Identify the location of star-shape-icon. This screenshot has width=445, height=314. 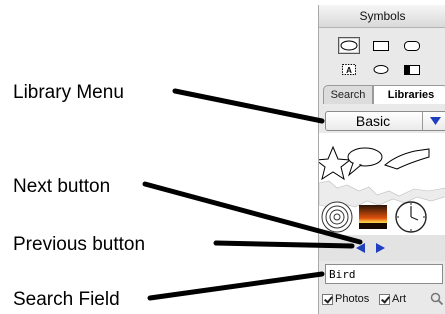
(335, 163).